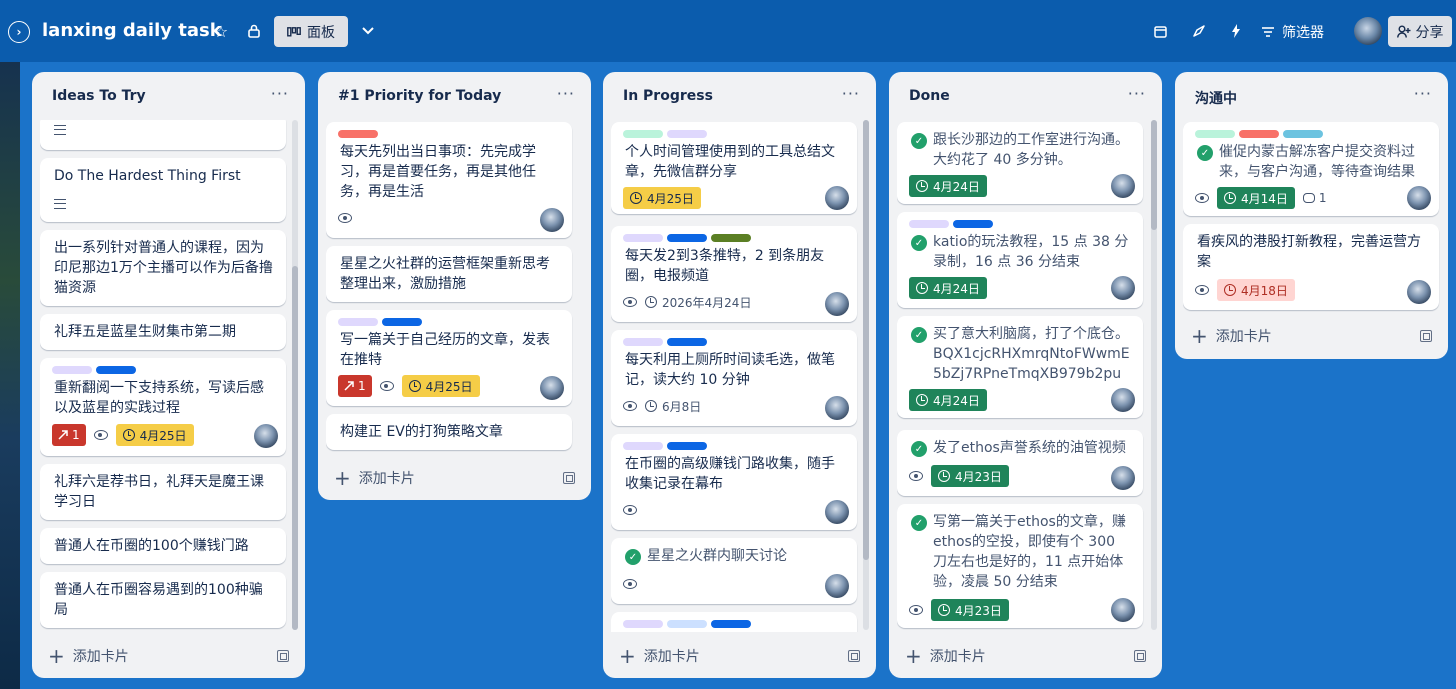 The width and height of the screenshot is (1456, 689). I want to click on list-card: ✓ 星星之火群内聊天讨论, so click(734, 571).